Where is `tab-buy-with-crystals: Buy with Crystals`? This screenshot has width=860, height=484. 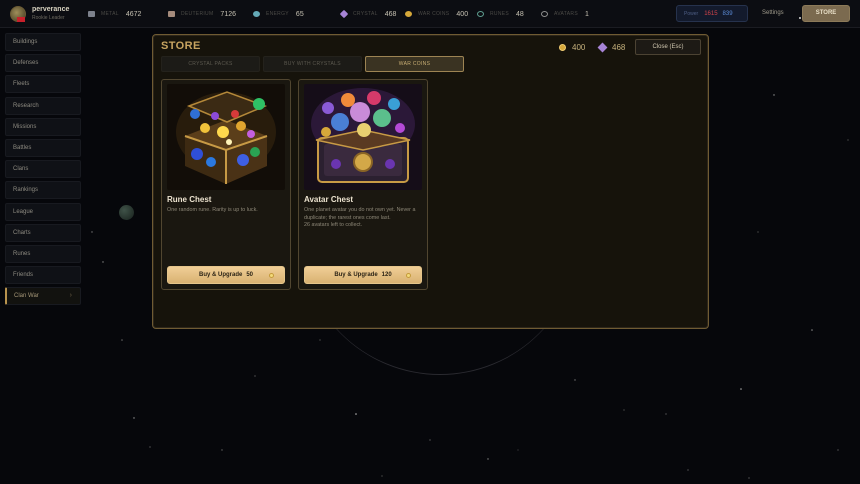
tab-buy-with-crystals: Buy with Crystals is located at coordinates (312, 64).